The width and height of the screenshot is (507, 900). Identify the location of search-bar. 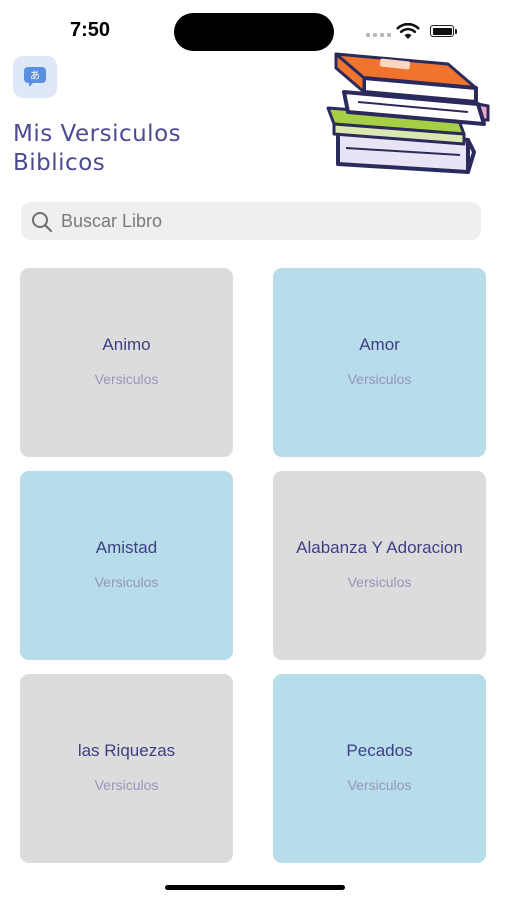
(251, 221).